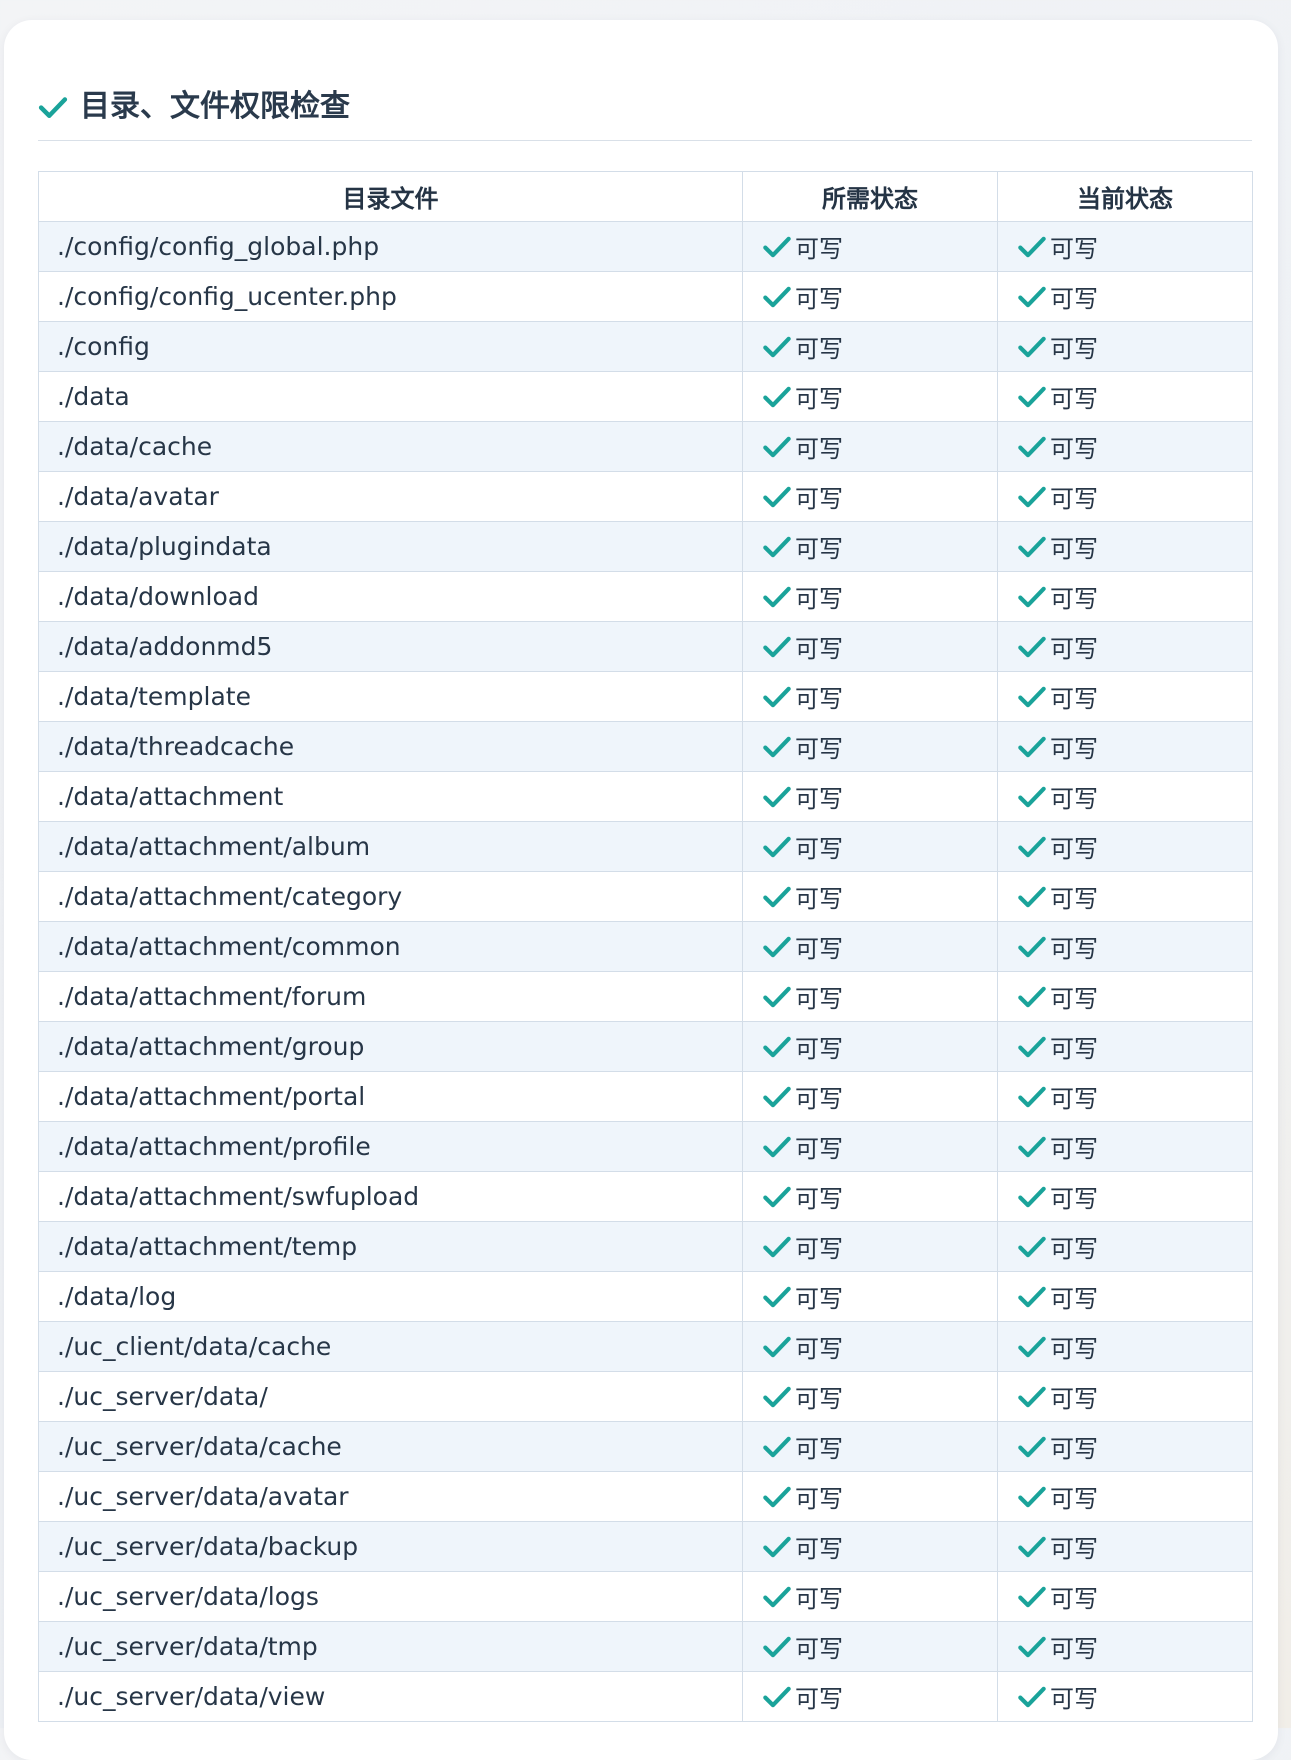  I want to click on path-text: ./data/attachment/group, so click(211, 1046).